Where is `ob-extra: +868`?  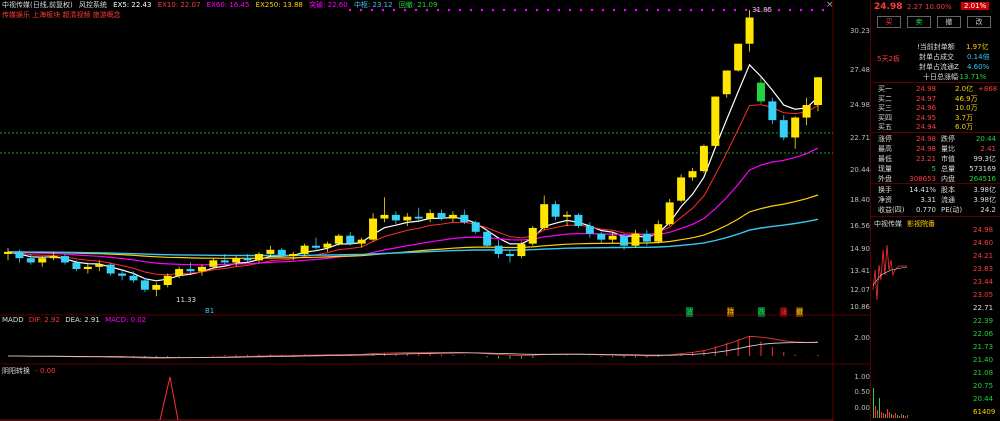 ob-extra: +868 is located at coordinates (988, 89).